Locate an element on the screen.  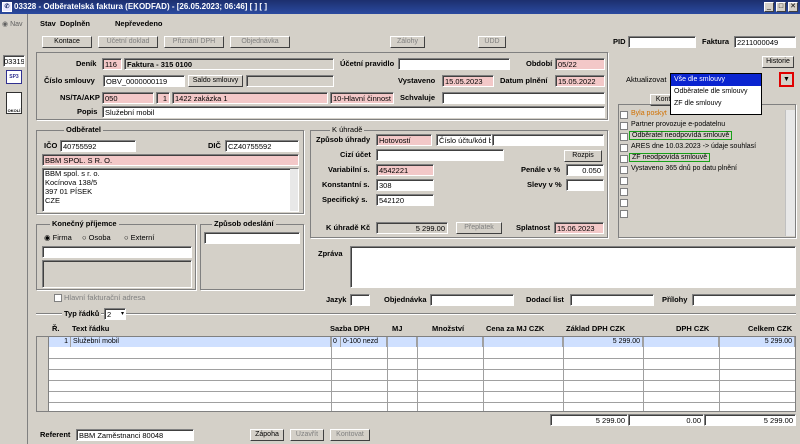
radio-externi: ○ Externí is located at coordinates (139, 238).